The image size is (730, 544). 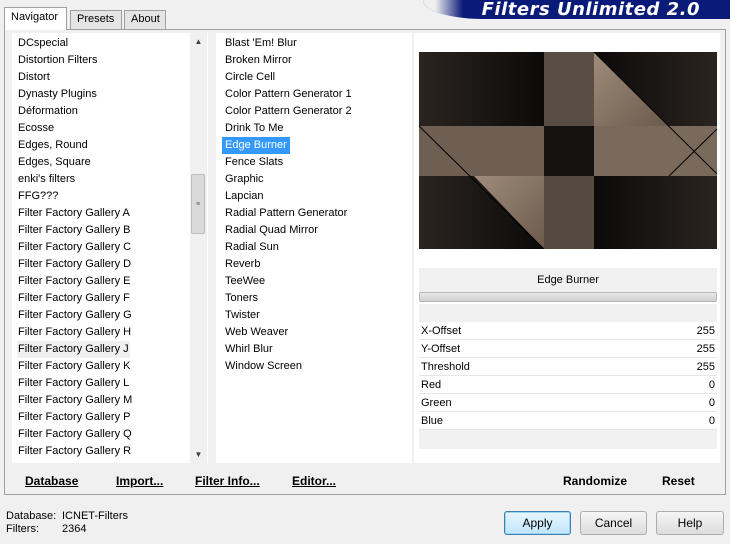 What do you see at coordinates (57, 60) in the screenshot?
I see `category-item: Distortion Filters` at bounding box center [57, 60].